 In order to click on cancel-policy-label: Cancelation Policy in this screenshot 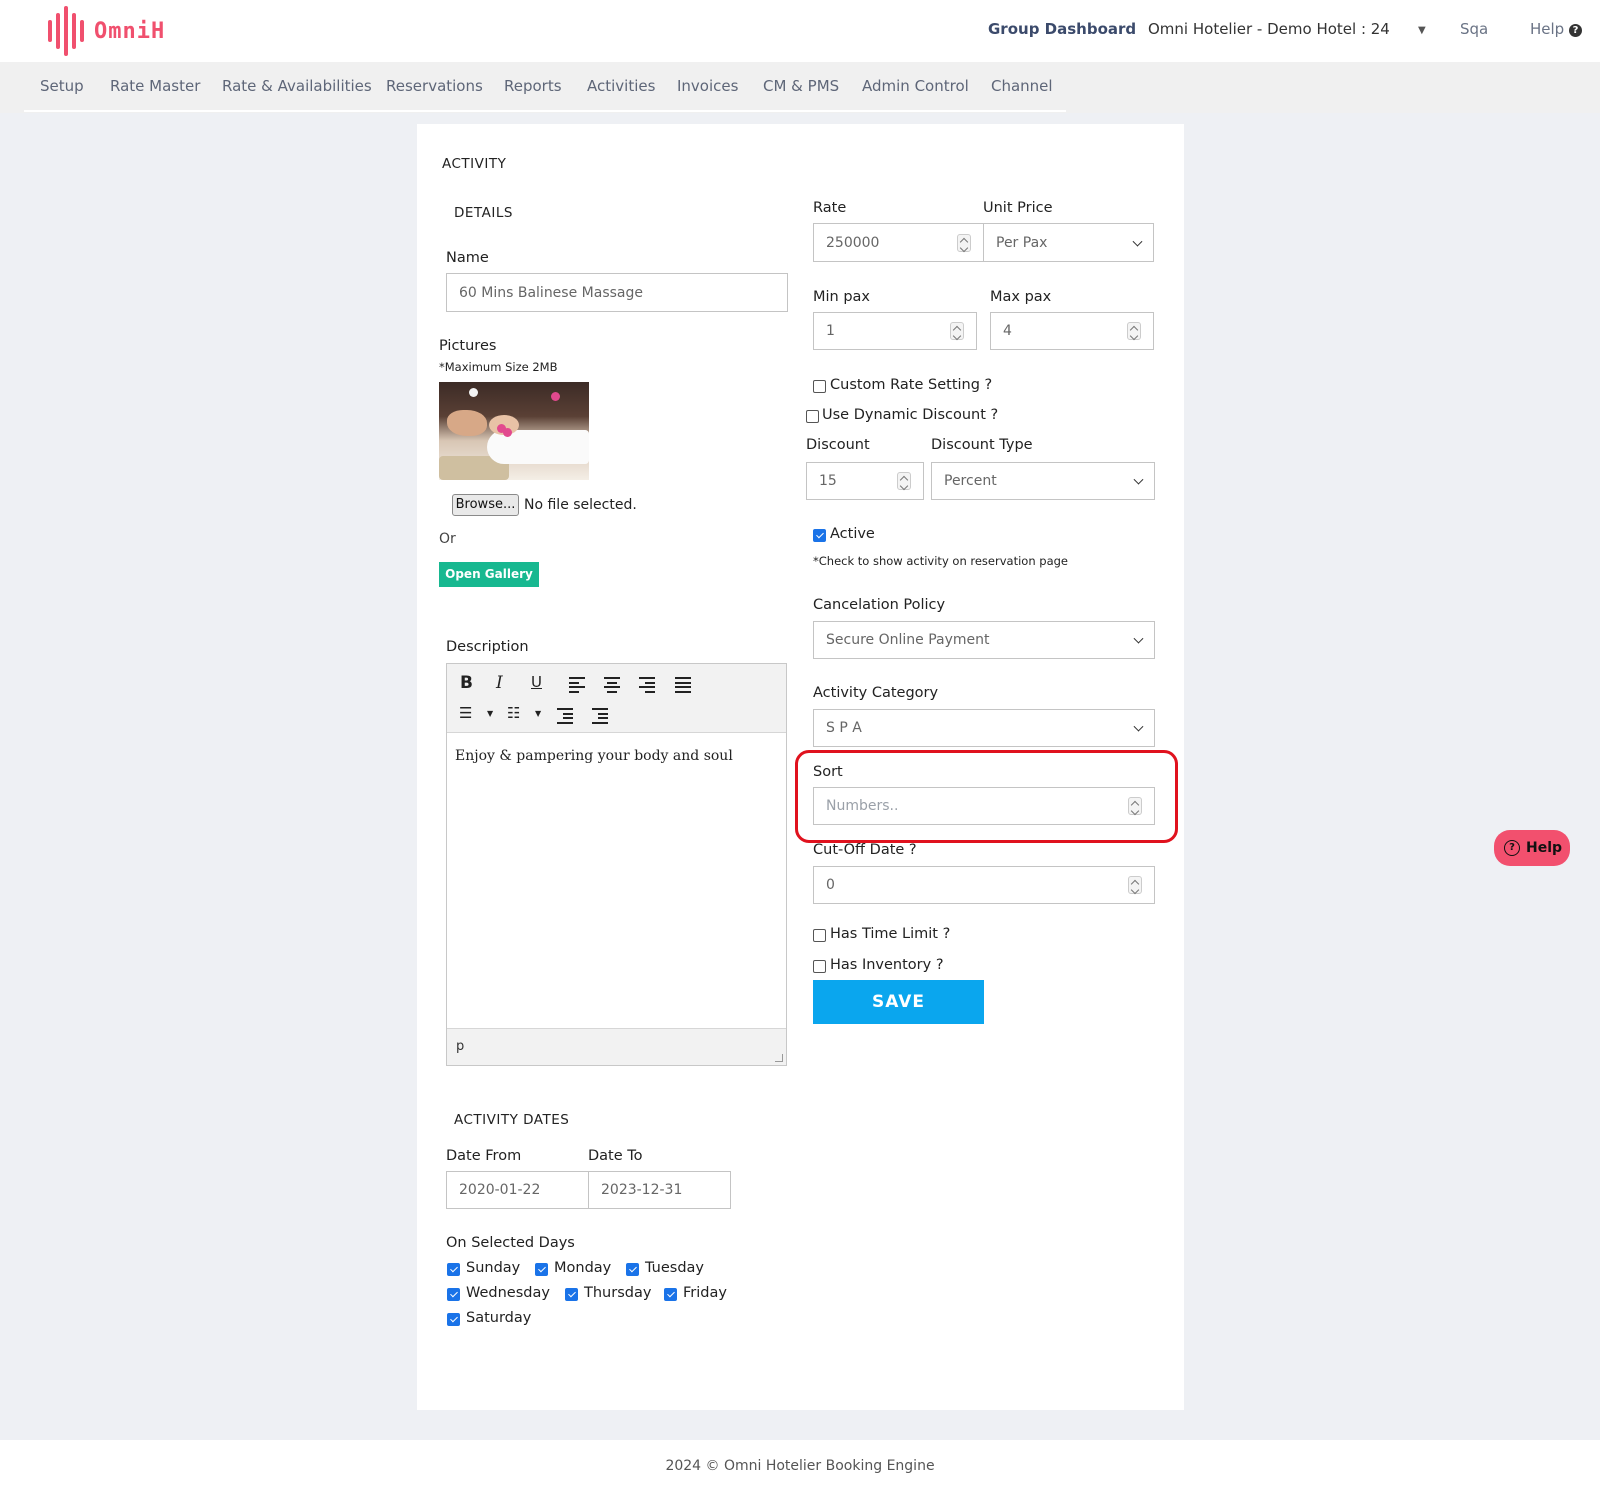, I will do `click(879, 605)`.